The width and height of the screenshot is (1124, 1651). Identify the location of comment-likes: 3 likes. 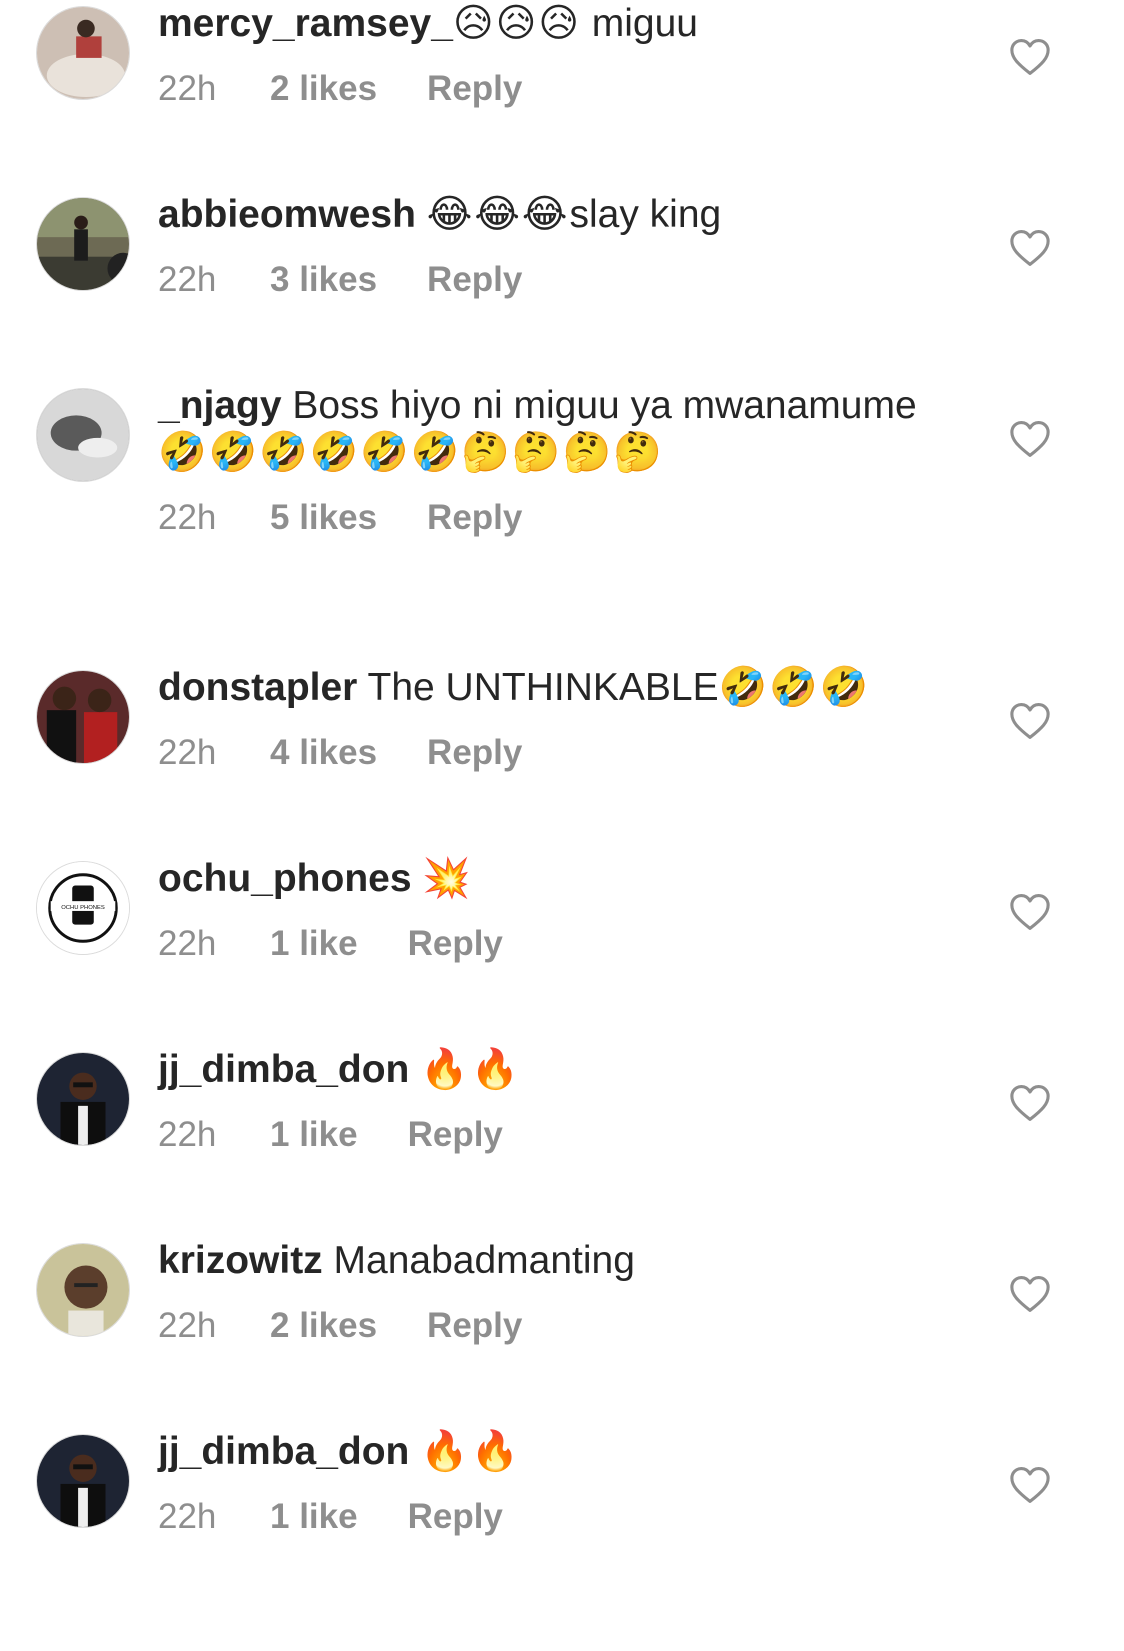
(323, 280).